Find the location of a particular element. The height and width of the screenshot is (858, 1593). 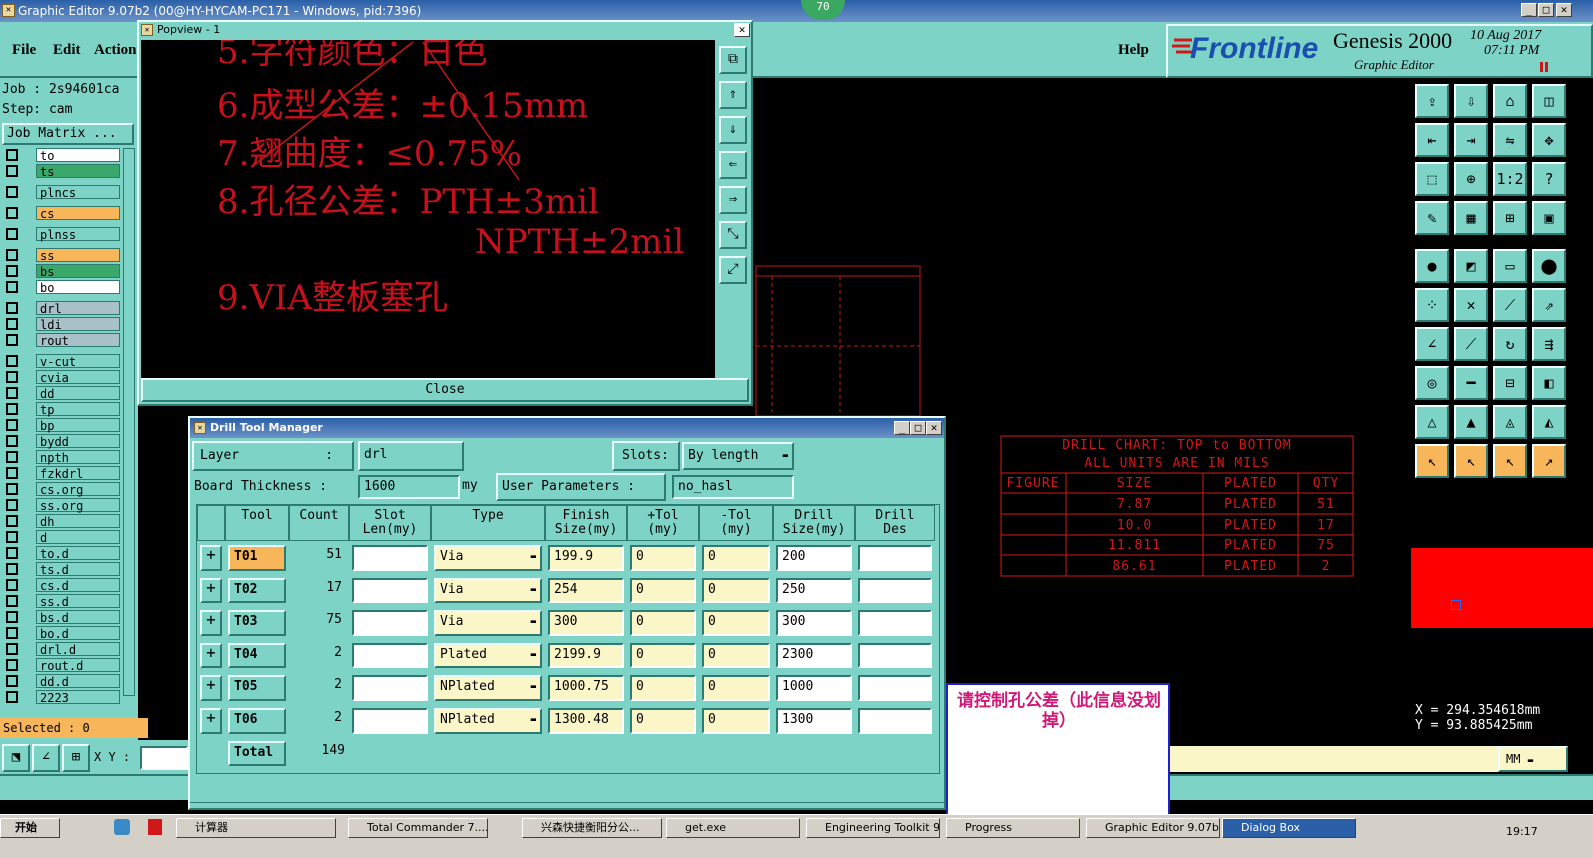

drill-size-input: 1300 is located at coordinates (814, 721).